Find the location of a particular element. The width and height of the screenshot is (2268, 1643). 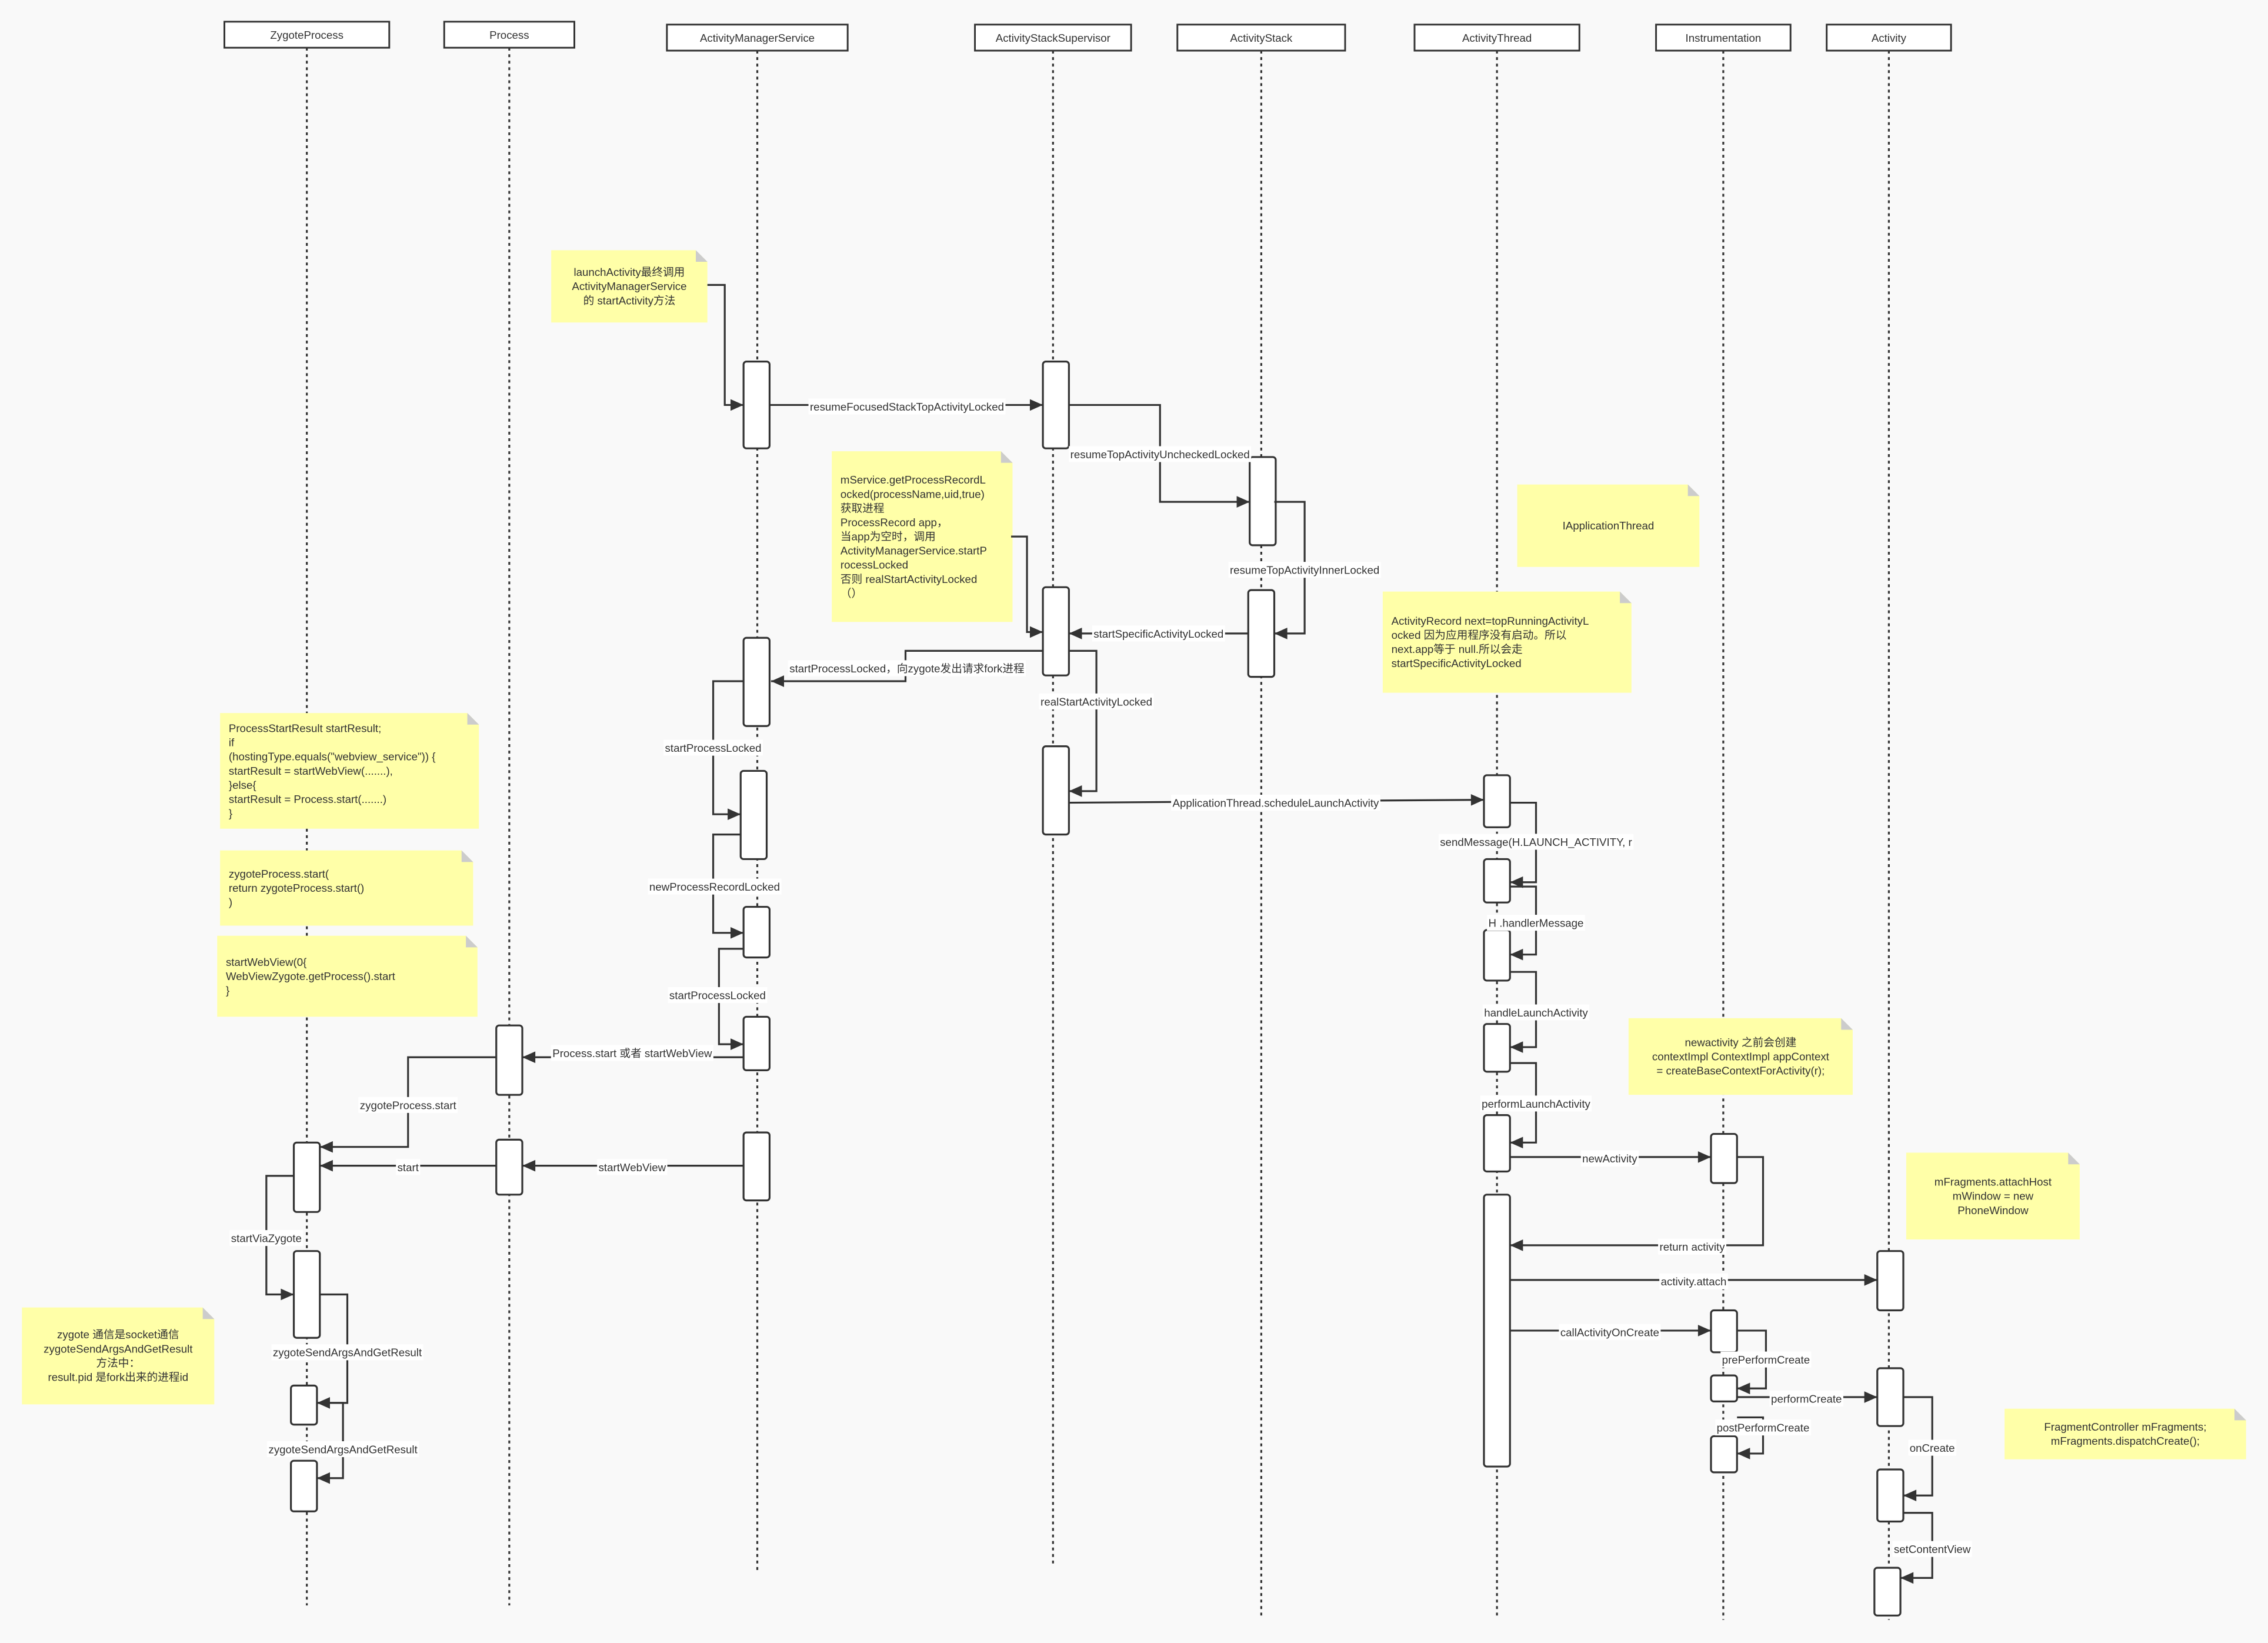

note-line: ProcessRecord app， is located at coordinates (894, 522).